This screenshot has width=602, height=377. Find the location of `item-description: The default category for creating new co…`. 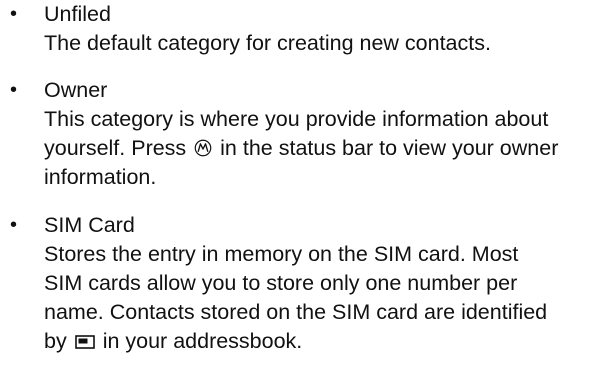

item-description: The default category for creating new co… is located at coordinates (267, 43).